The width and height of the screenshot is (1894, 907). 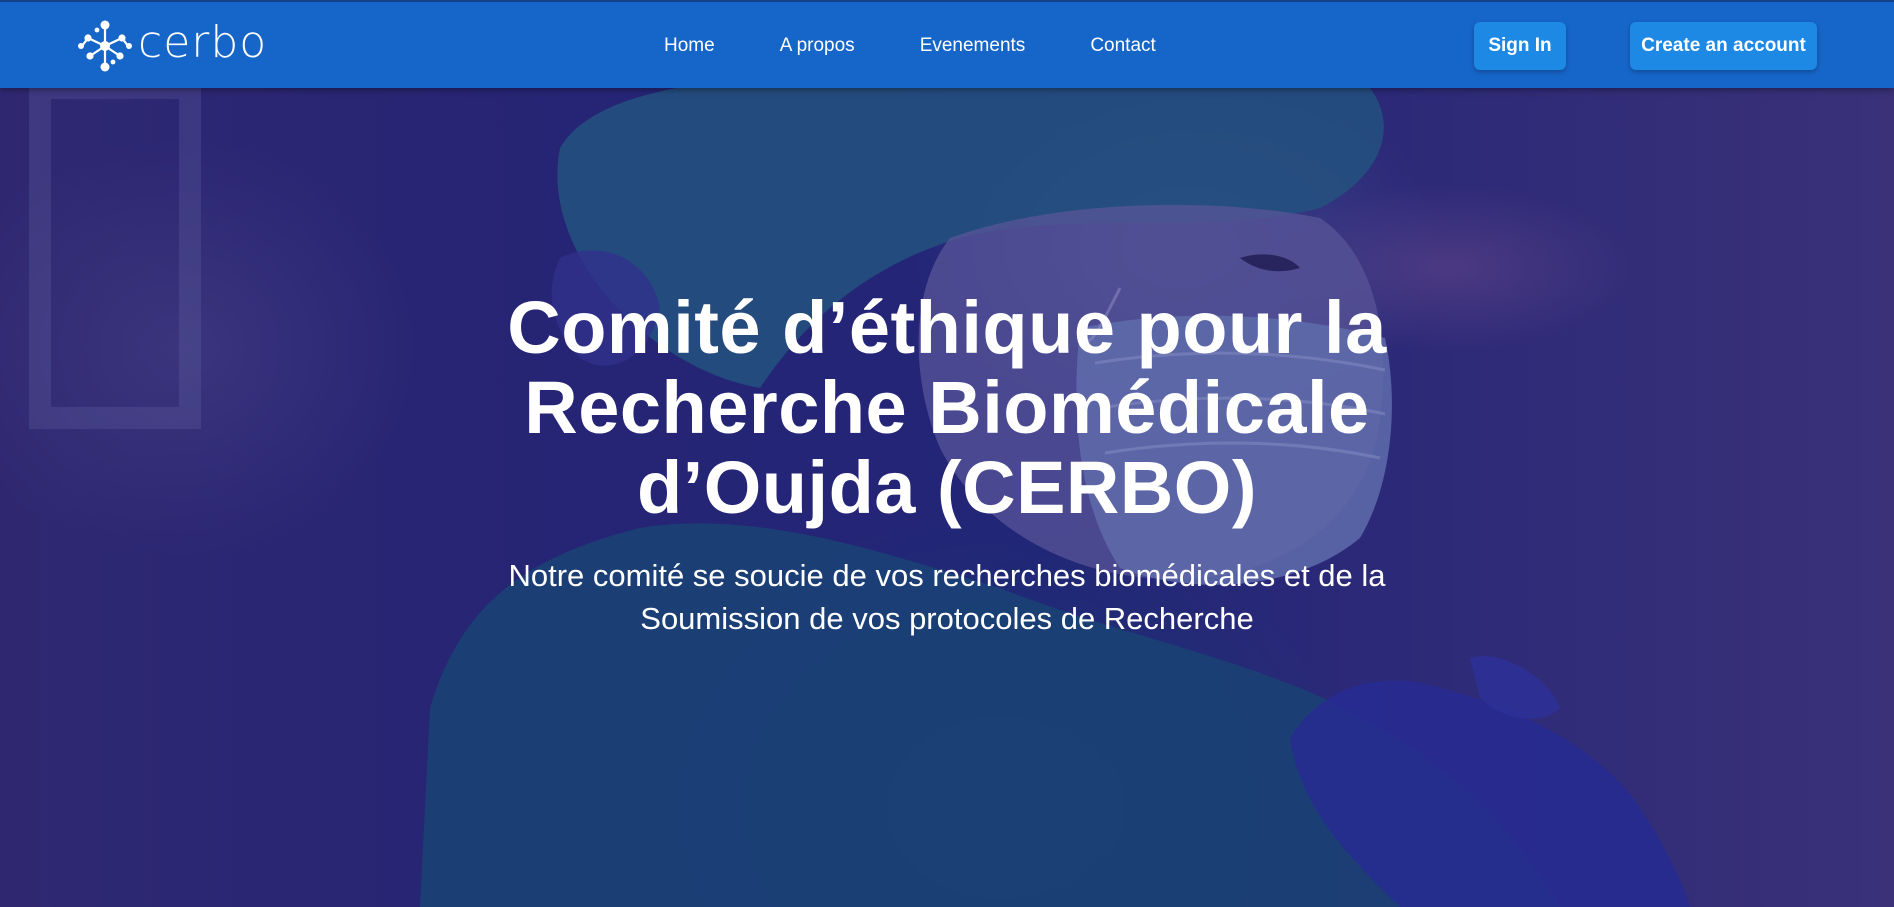 What do you see at coordinates (817, 46) in the screenshot?
I see `nav-link-a-propos: A propos` at bounding box center [817, 46].